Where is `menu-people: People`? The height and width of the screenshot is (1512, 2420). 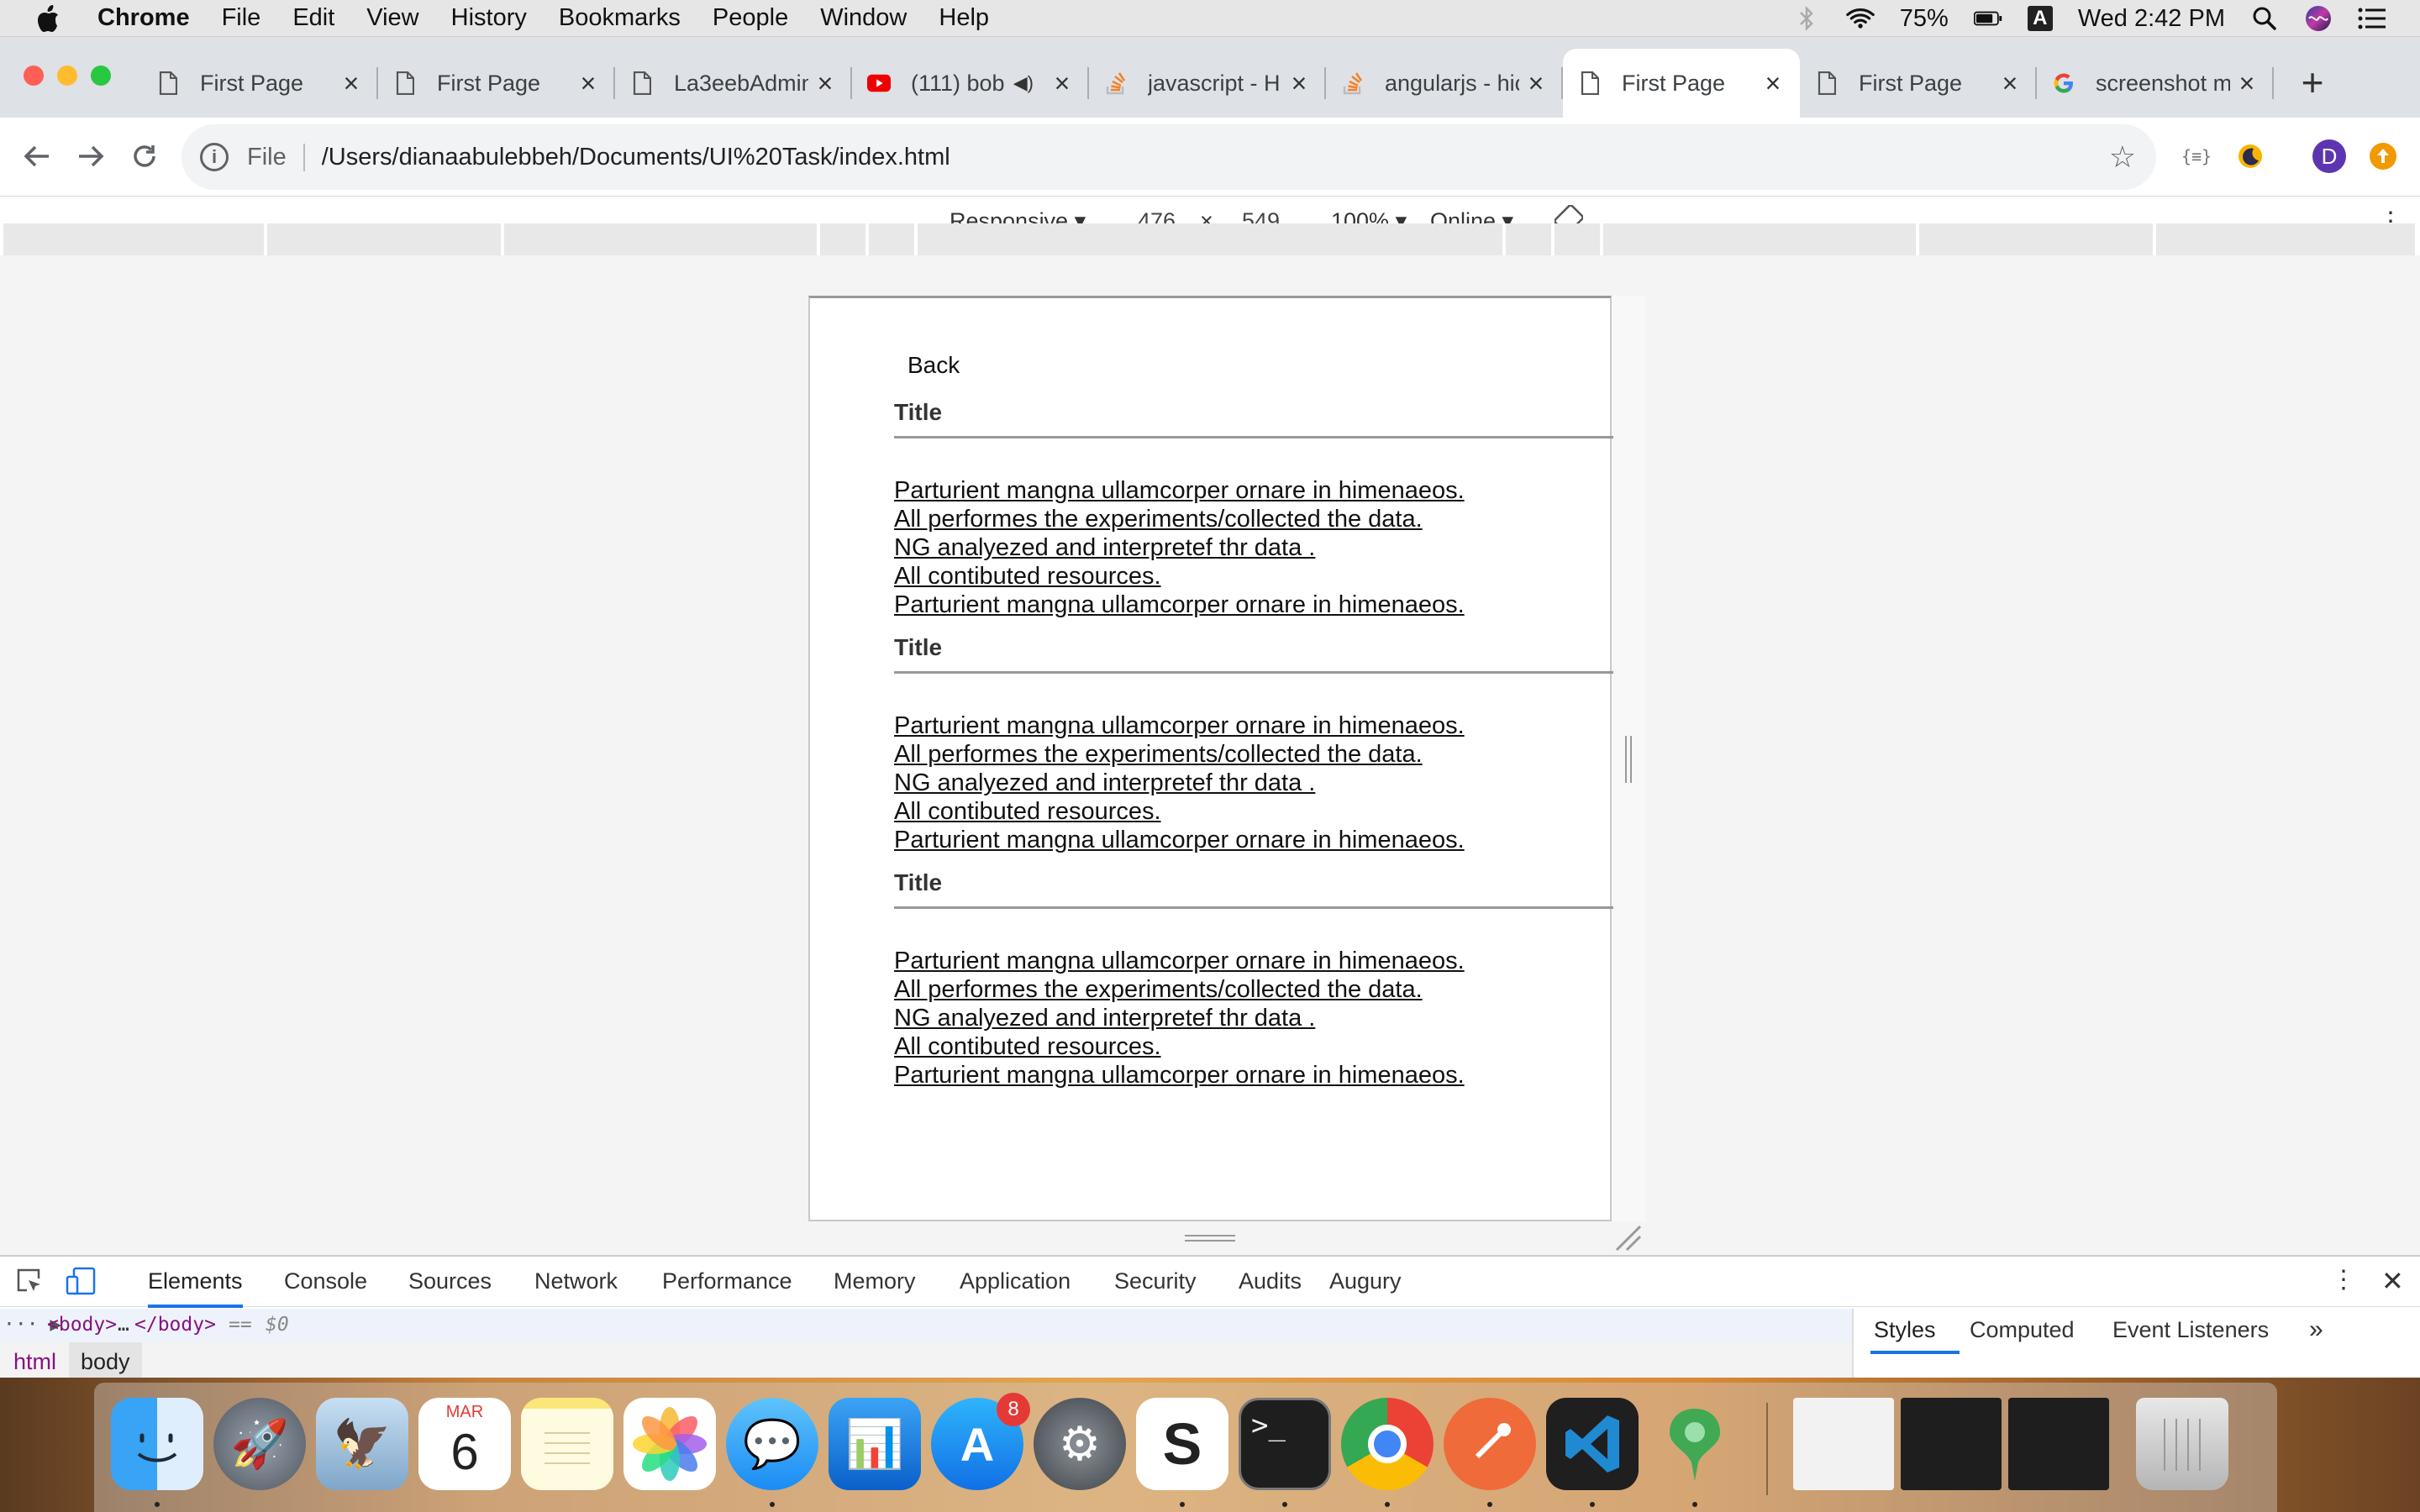
menu-people: People is located at coordinates (750, 18).